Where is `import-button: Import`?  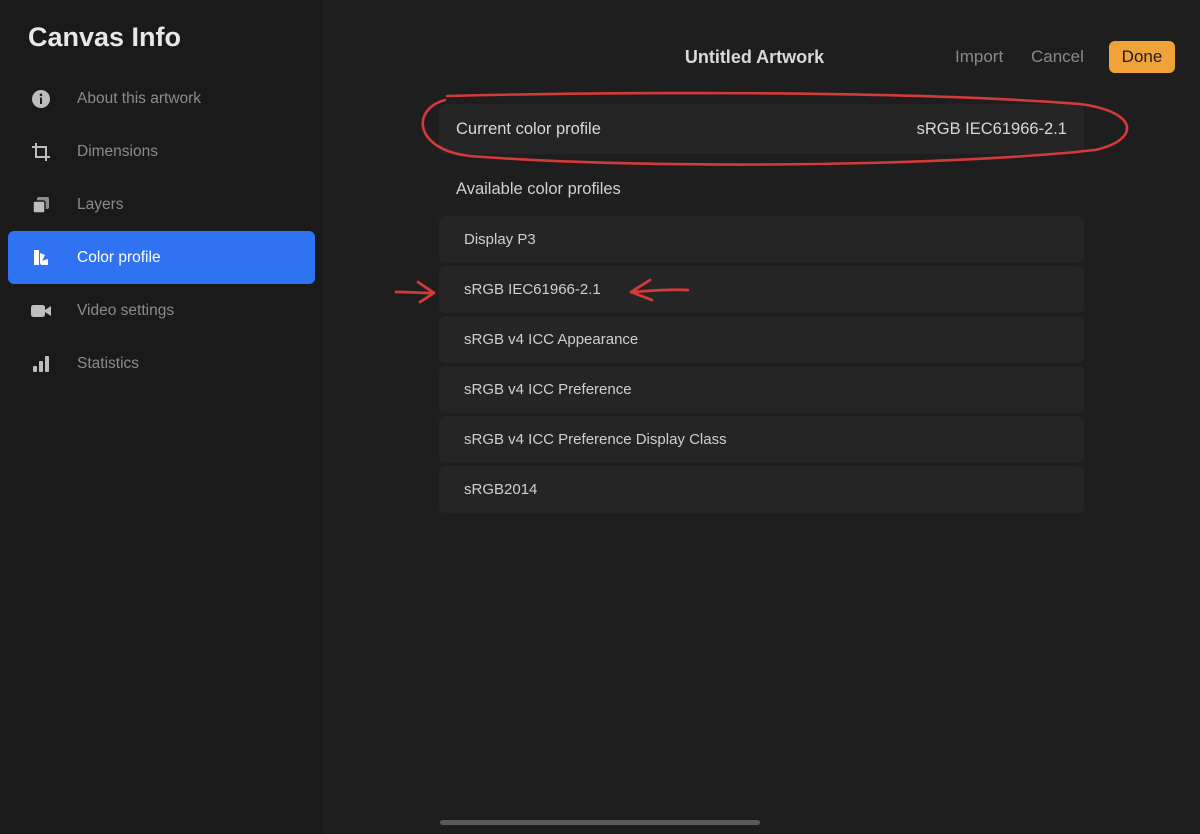
import-button: Import is located at coordinates (979, 57).